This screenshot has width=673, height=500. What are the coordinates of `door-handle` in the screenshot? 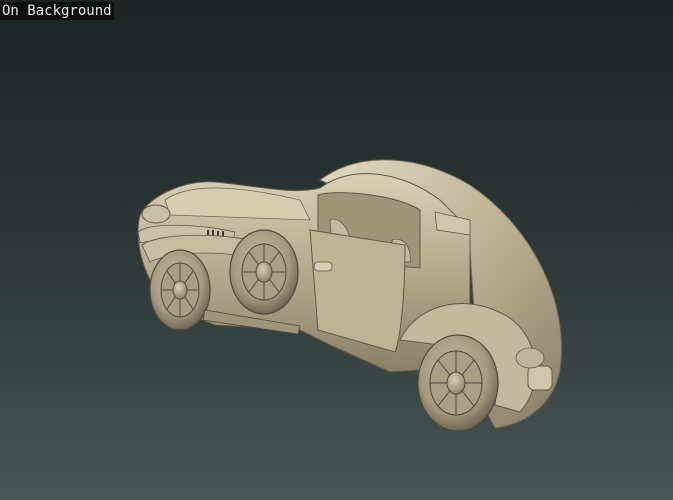 It's located at (323, 266).